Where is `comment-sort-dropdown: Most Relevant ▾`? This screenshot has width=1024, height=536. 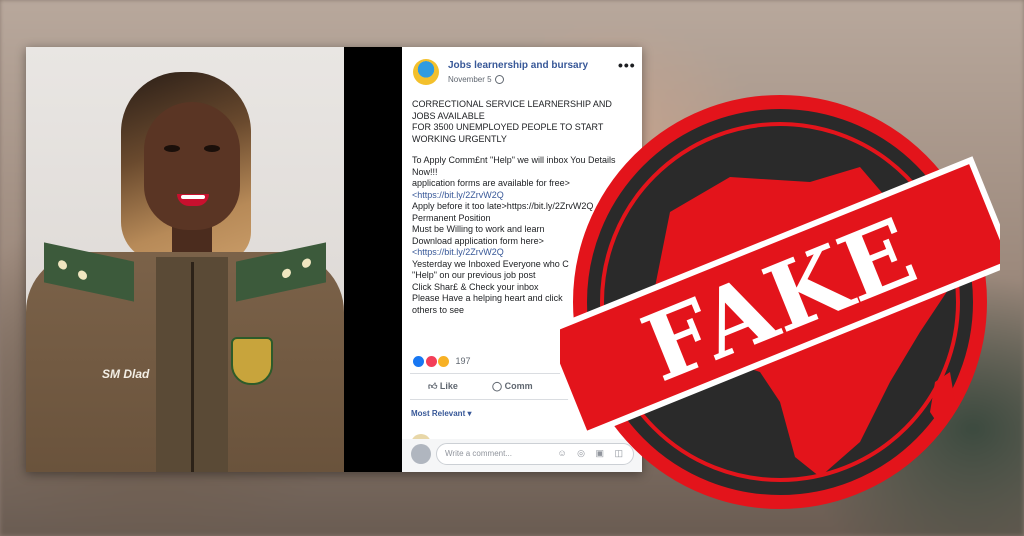 comment-sort-dropdown: Most Relevant ▾ is located at coordinates (441, 413).